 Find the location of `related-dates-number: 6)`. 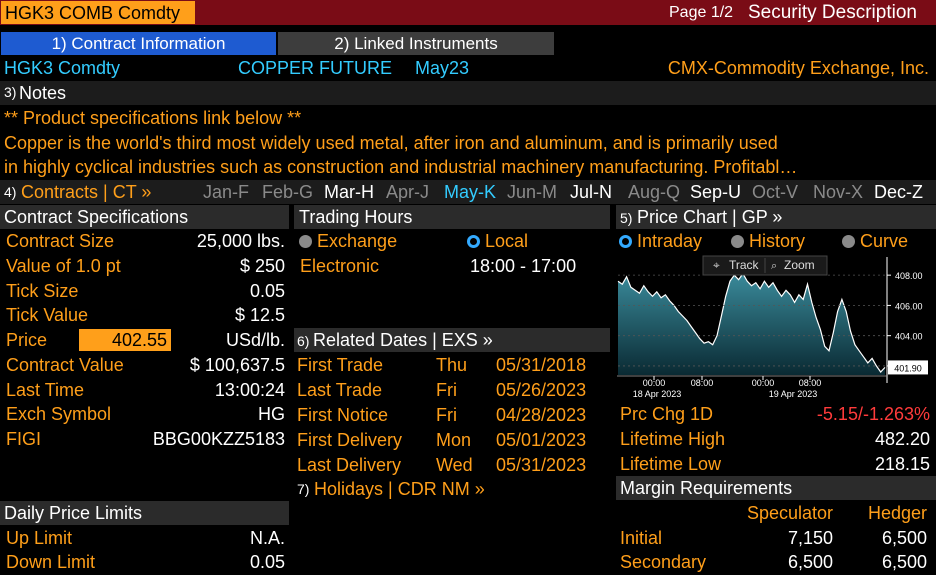

related-dates-number: 6) is located at coordinates (303, 341).